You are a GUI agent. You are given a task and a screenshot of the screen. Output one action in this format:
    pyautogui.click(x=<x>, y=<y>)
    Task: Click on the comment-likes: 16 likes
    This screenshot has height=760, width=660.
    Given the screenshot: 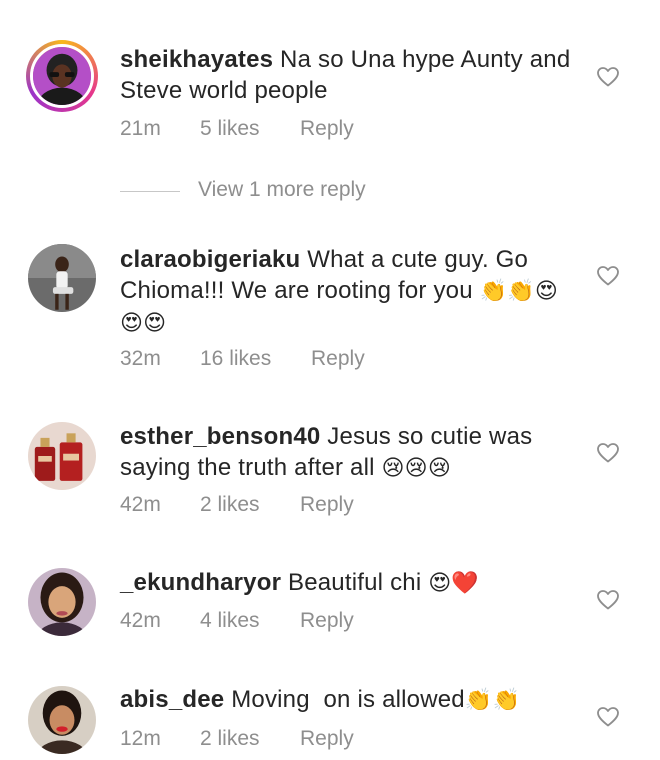 What is the action you would take?
    pyautogui.click(x=235, y=359)
    